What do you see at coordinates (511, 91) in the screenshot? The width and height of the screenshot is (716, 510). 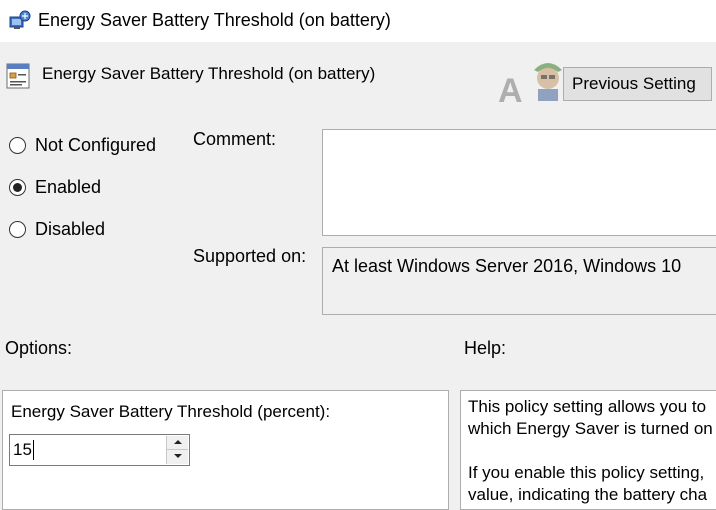 I see `watermark-letter: A` at bounding box center [511, 91].